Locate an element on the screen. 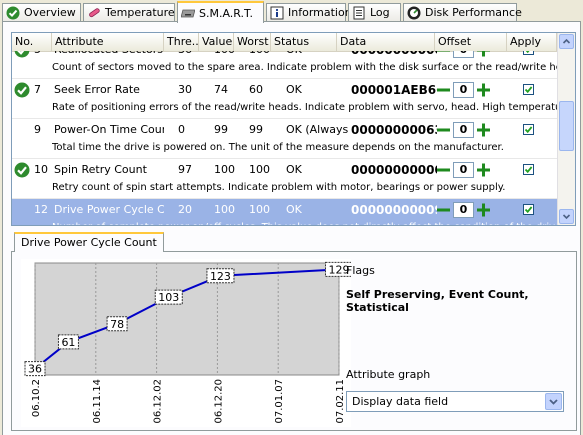  col-no: No. is located at coordinates (32, 42).